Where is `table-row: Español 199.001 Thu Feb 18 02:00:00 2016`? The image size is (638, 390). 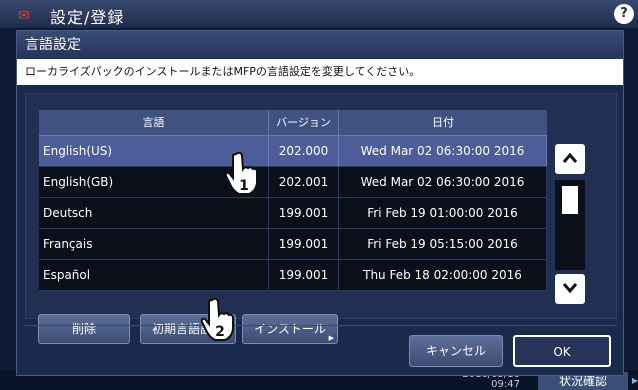 table-row: Español 199.001 Thu Feb 18 02:00:00 2016 is located at coordinates (293, 275).